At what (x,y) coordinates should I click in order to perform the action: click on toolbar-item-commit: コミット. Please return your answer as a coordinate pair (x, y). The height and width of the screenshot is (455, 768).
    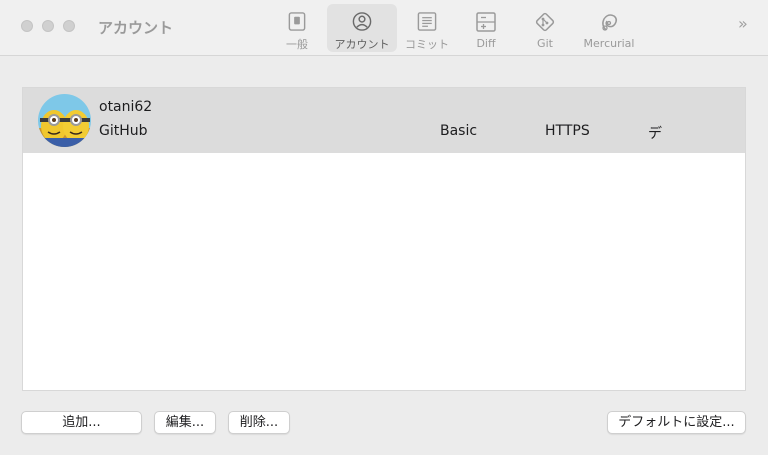
    Looking at the image, I should click on (427, 28).